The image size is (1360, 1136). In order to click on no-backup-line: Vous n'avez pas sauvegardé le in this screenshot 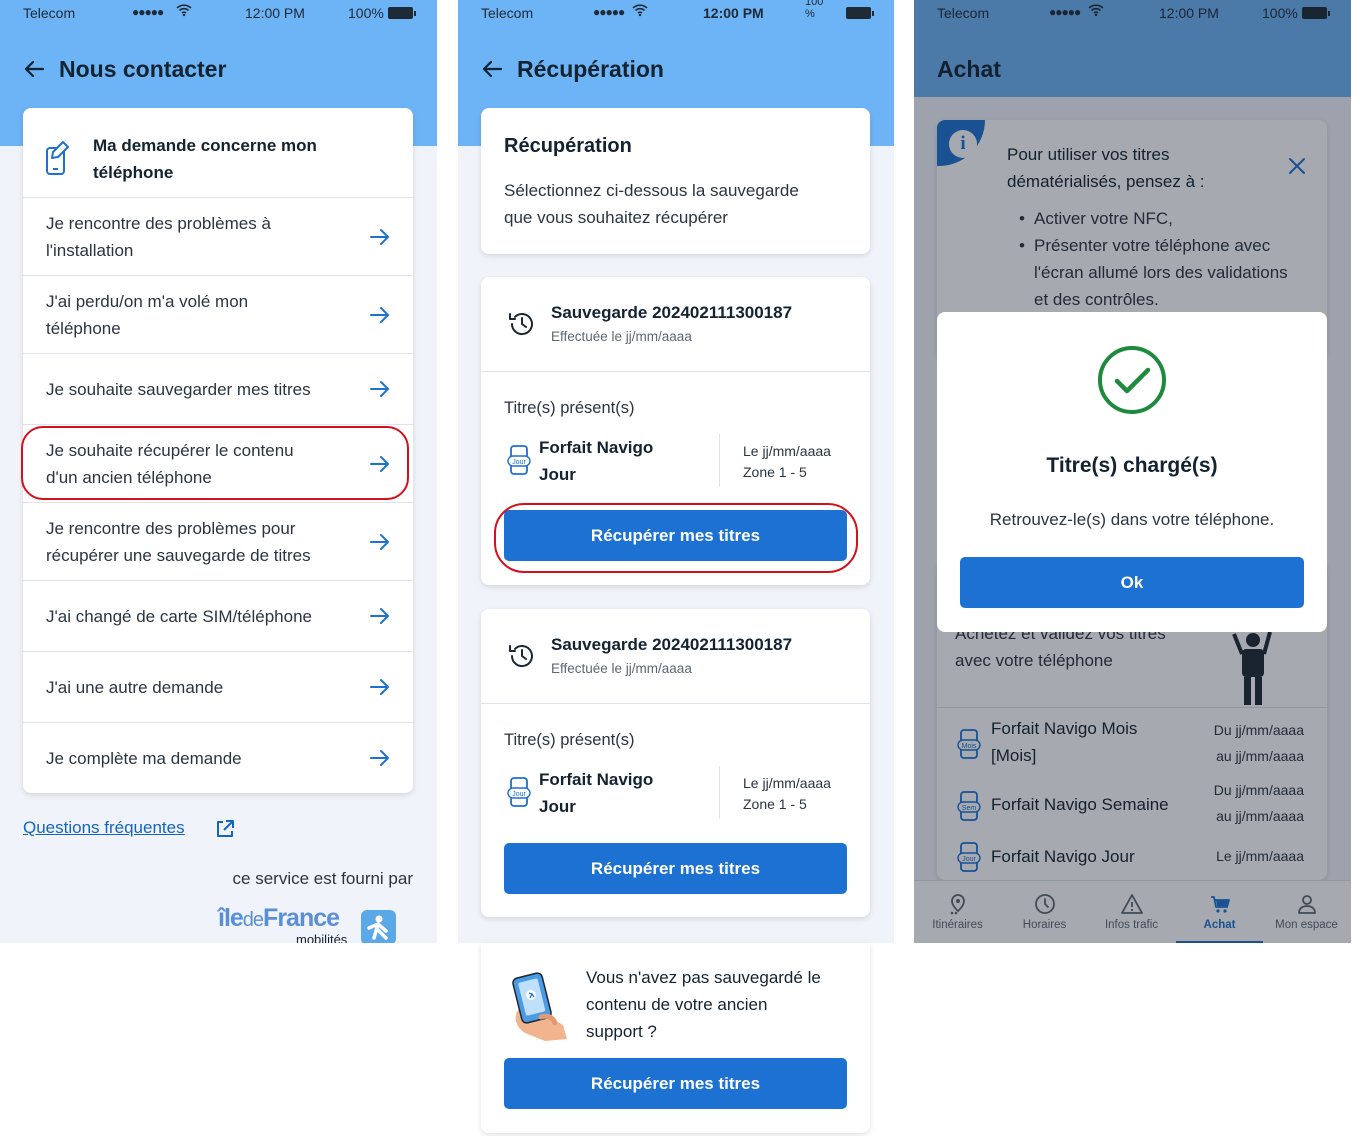, I will do `click(703, 977)`.